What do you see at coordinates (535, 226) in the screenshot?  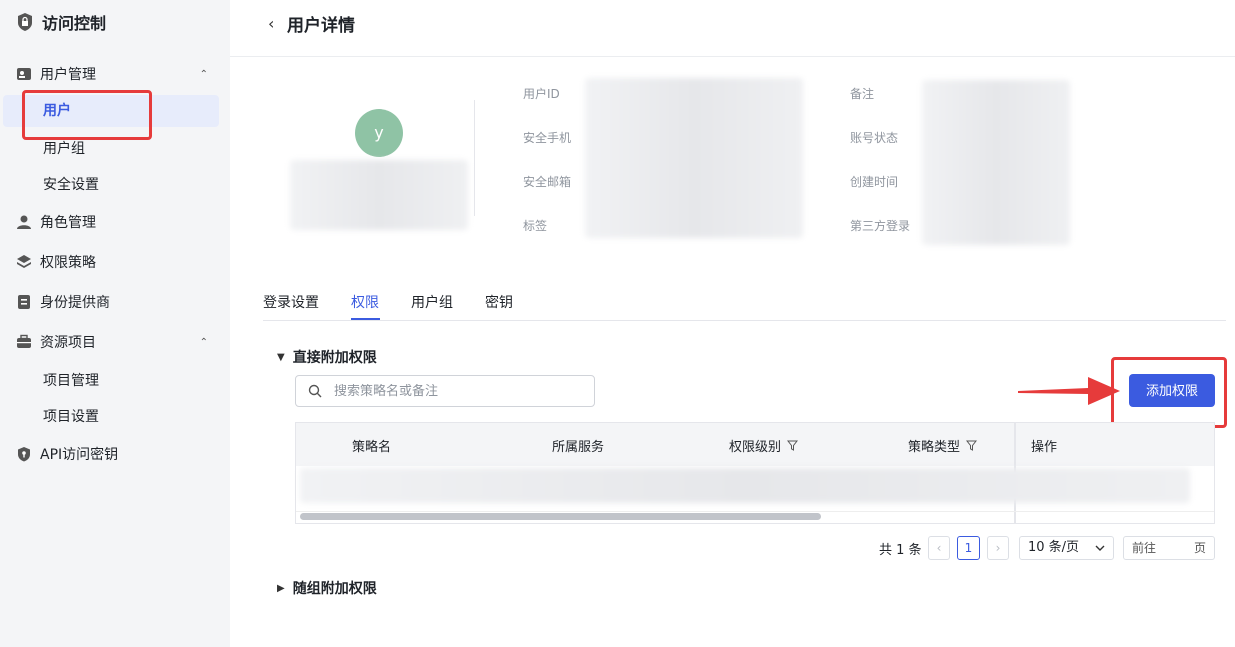 I see `label-tags: 标签` at bounding box center [535, 226].